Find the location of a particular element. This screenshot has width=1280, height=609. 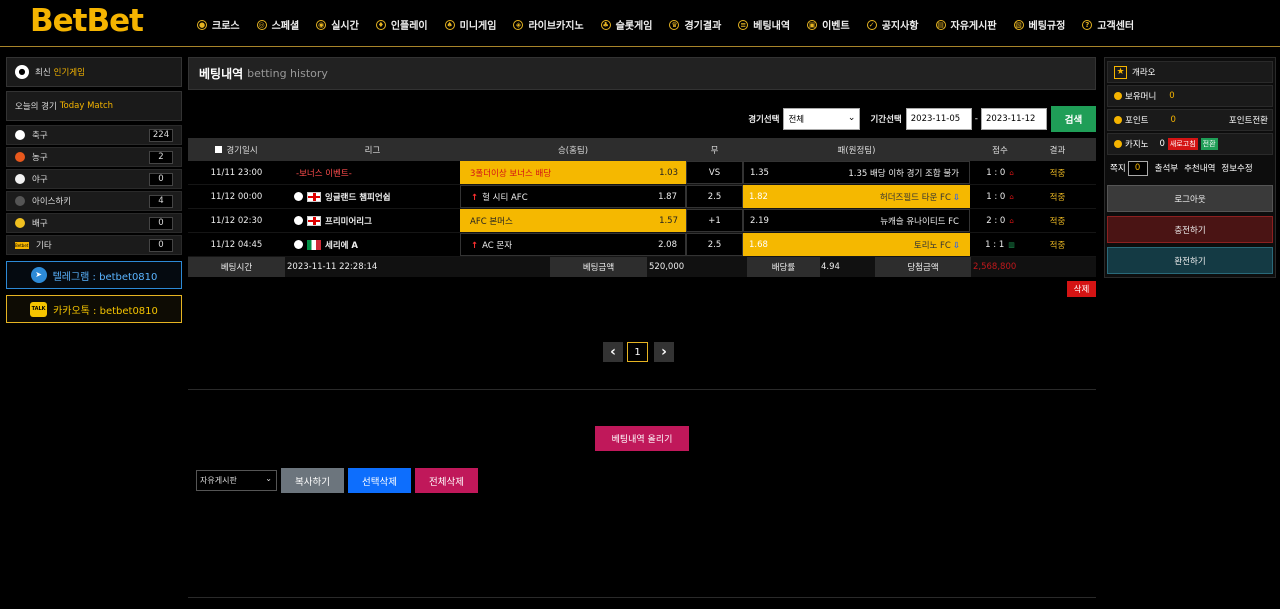

sport-item: 야구 0 is located at coordinates (94, 179).